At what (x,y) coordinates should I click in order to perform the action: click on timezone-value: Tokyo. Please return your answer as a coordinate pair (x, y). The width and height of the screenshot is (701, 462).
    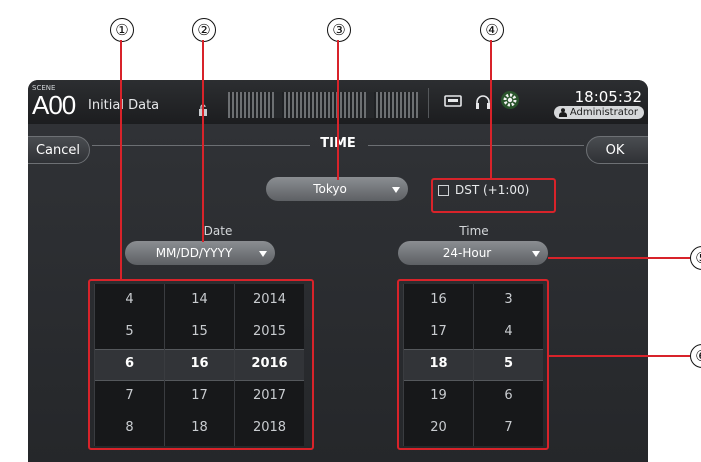
    Looking at the image, I should click on (330, 189).